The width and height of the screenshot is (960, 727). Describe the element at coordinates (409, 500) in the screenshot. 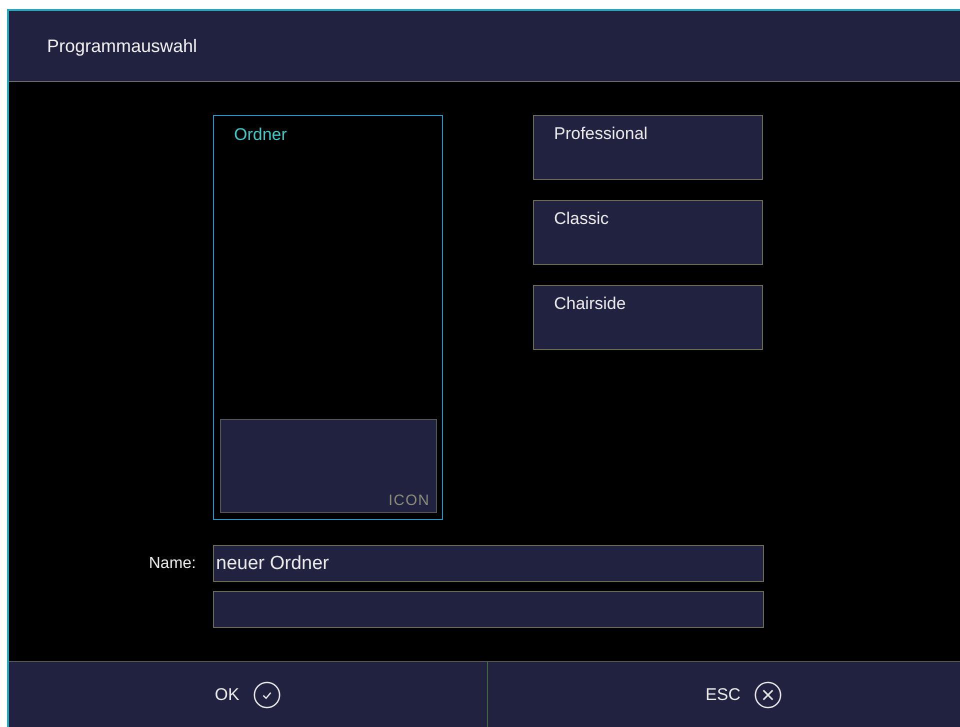

I see `icon-slot-label: ICON` at that location.